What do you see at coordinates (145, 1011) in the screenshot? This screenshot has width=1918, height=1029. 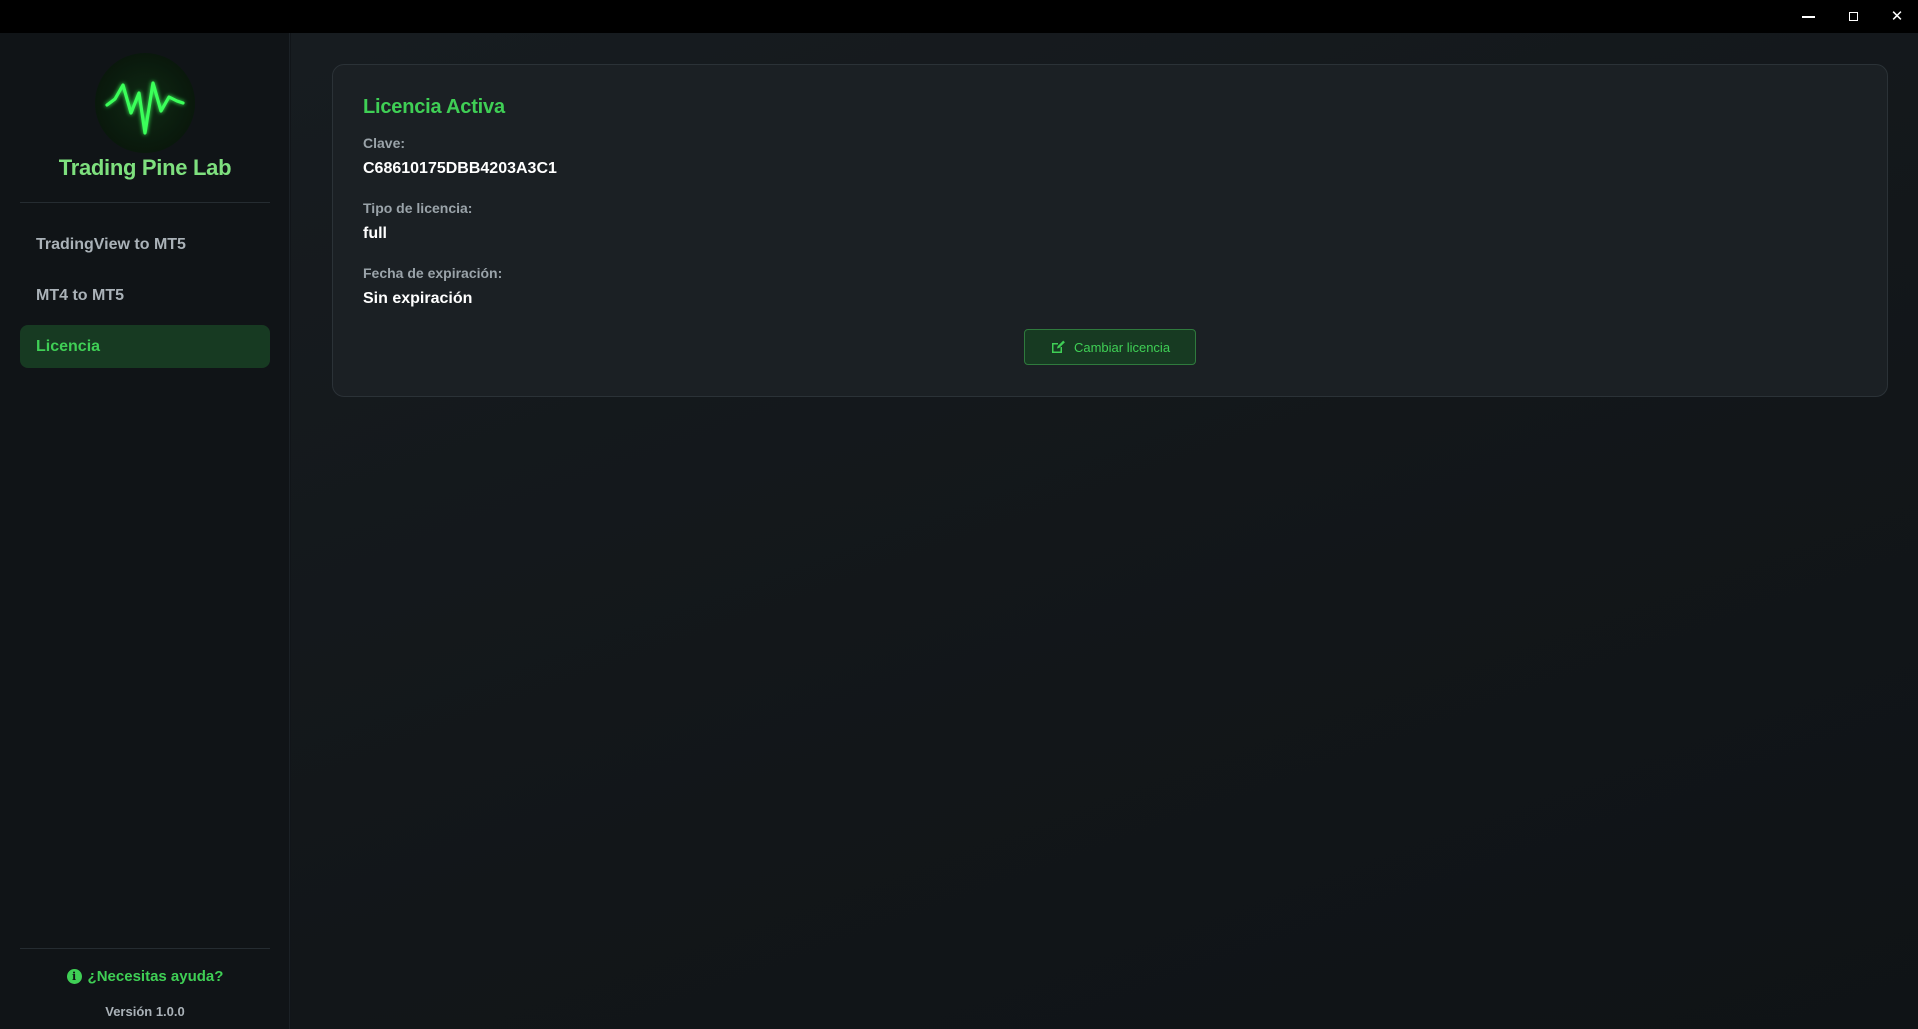 I see `version-label: Versión 1.0.0` at bounding box center [145, 1011].